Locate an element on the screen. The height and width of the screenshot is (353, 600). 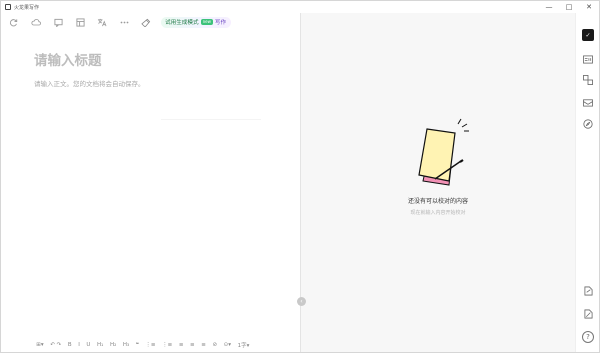
title-bar: 火龙果写作 — □ ✕ is located at coordinates (300, 7).